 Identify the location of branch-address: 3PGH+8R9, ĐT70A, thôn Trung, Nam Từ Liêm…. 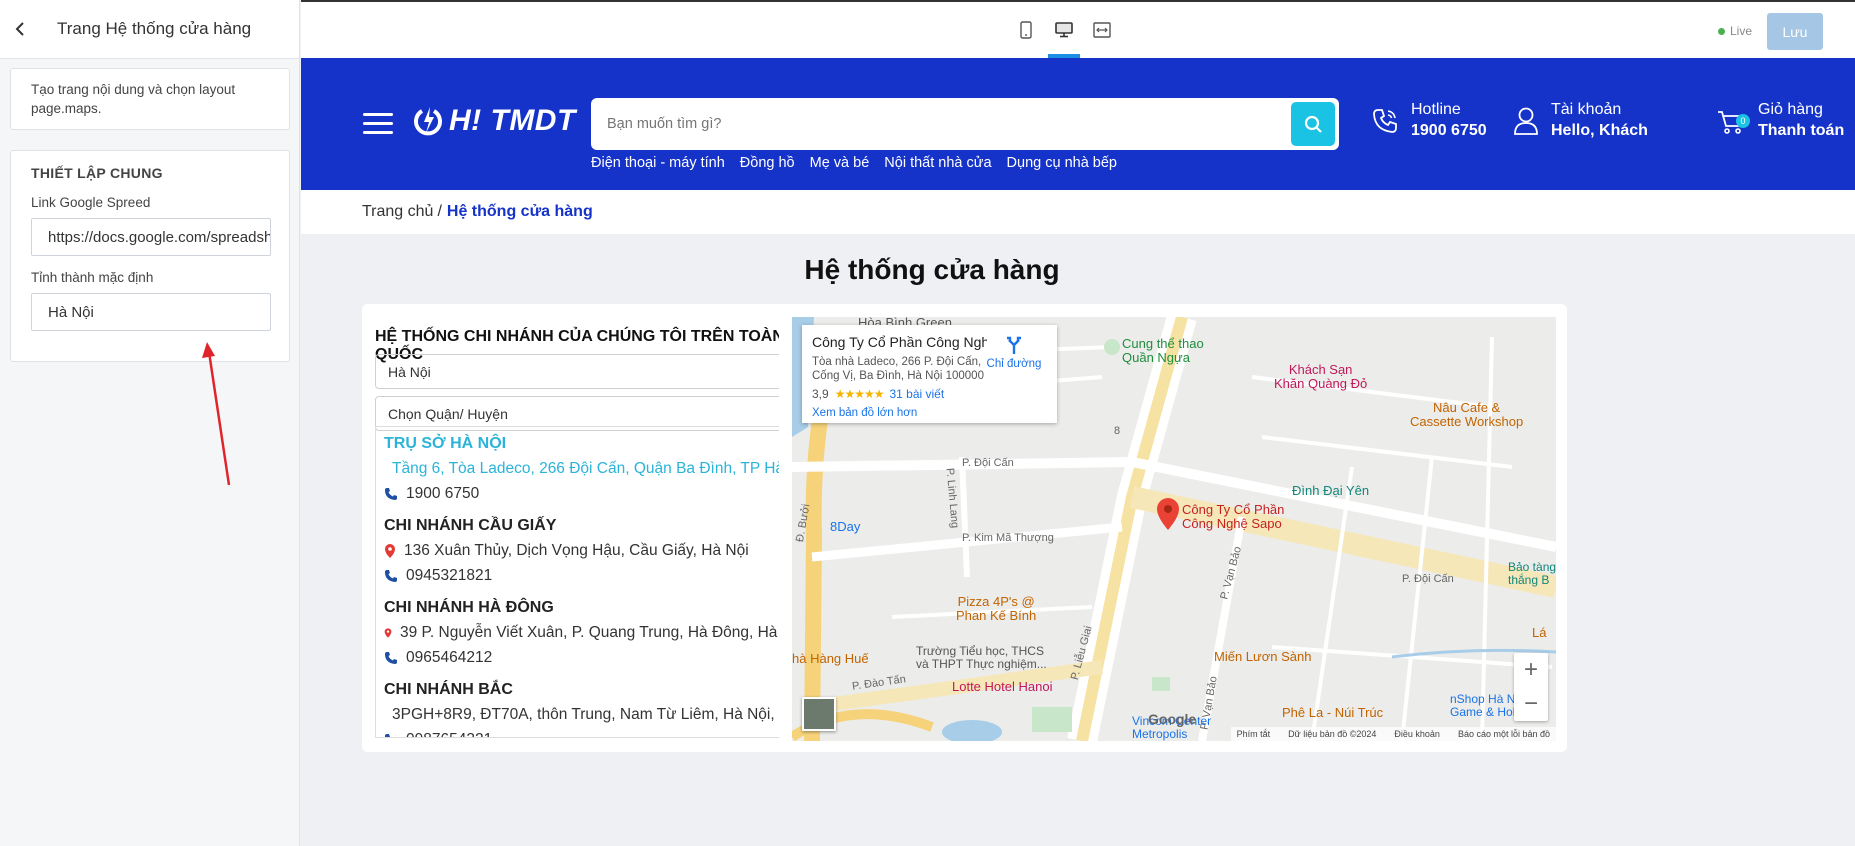
(594, 715).